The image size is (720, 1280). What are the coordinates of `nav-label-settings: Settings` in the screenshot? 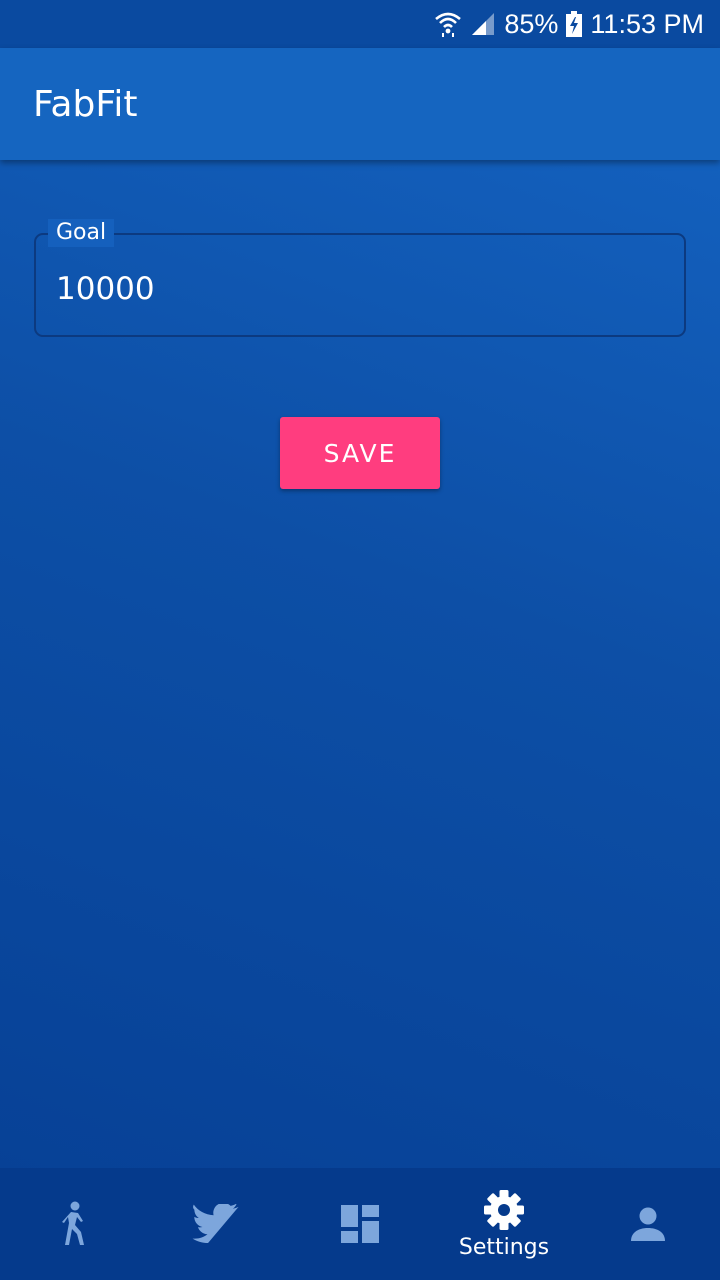 It's located at (504, 1247).